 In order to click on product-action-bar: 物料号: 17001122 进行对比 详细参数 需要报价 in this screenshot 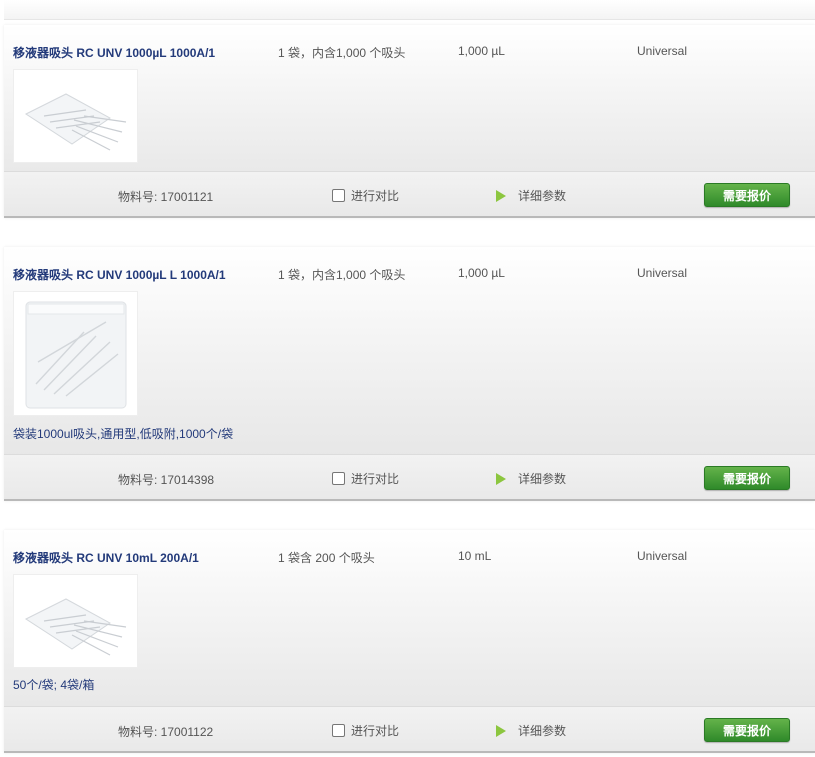, I will do `click(409, 729)`.